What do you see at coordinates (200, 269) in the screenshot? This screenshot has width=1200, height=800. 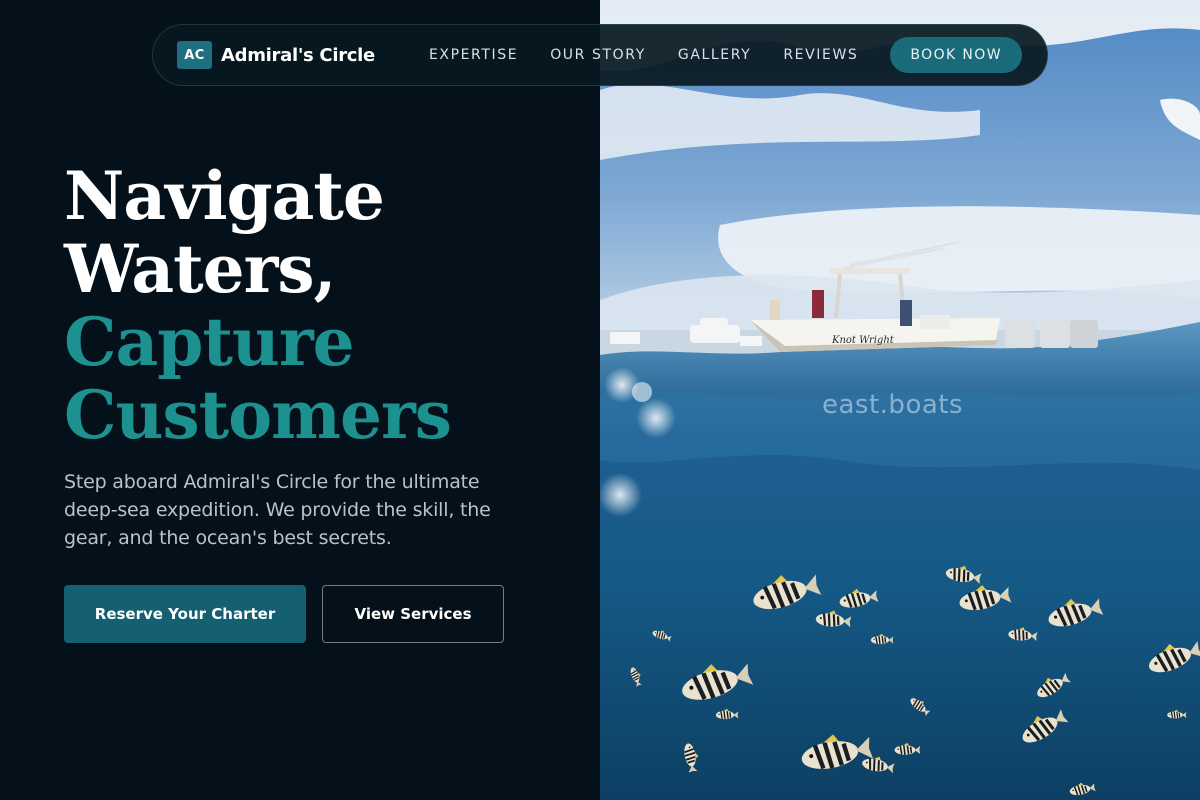 I see `headline-line-2: Waters,` at bounding box center [200, 269].